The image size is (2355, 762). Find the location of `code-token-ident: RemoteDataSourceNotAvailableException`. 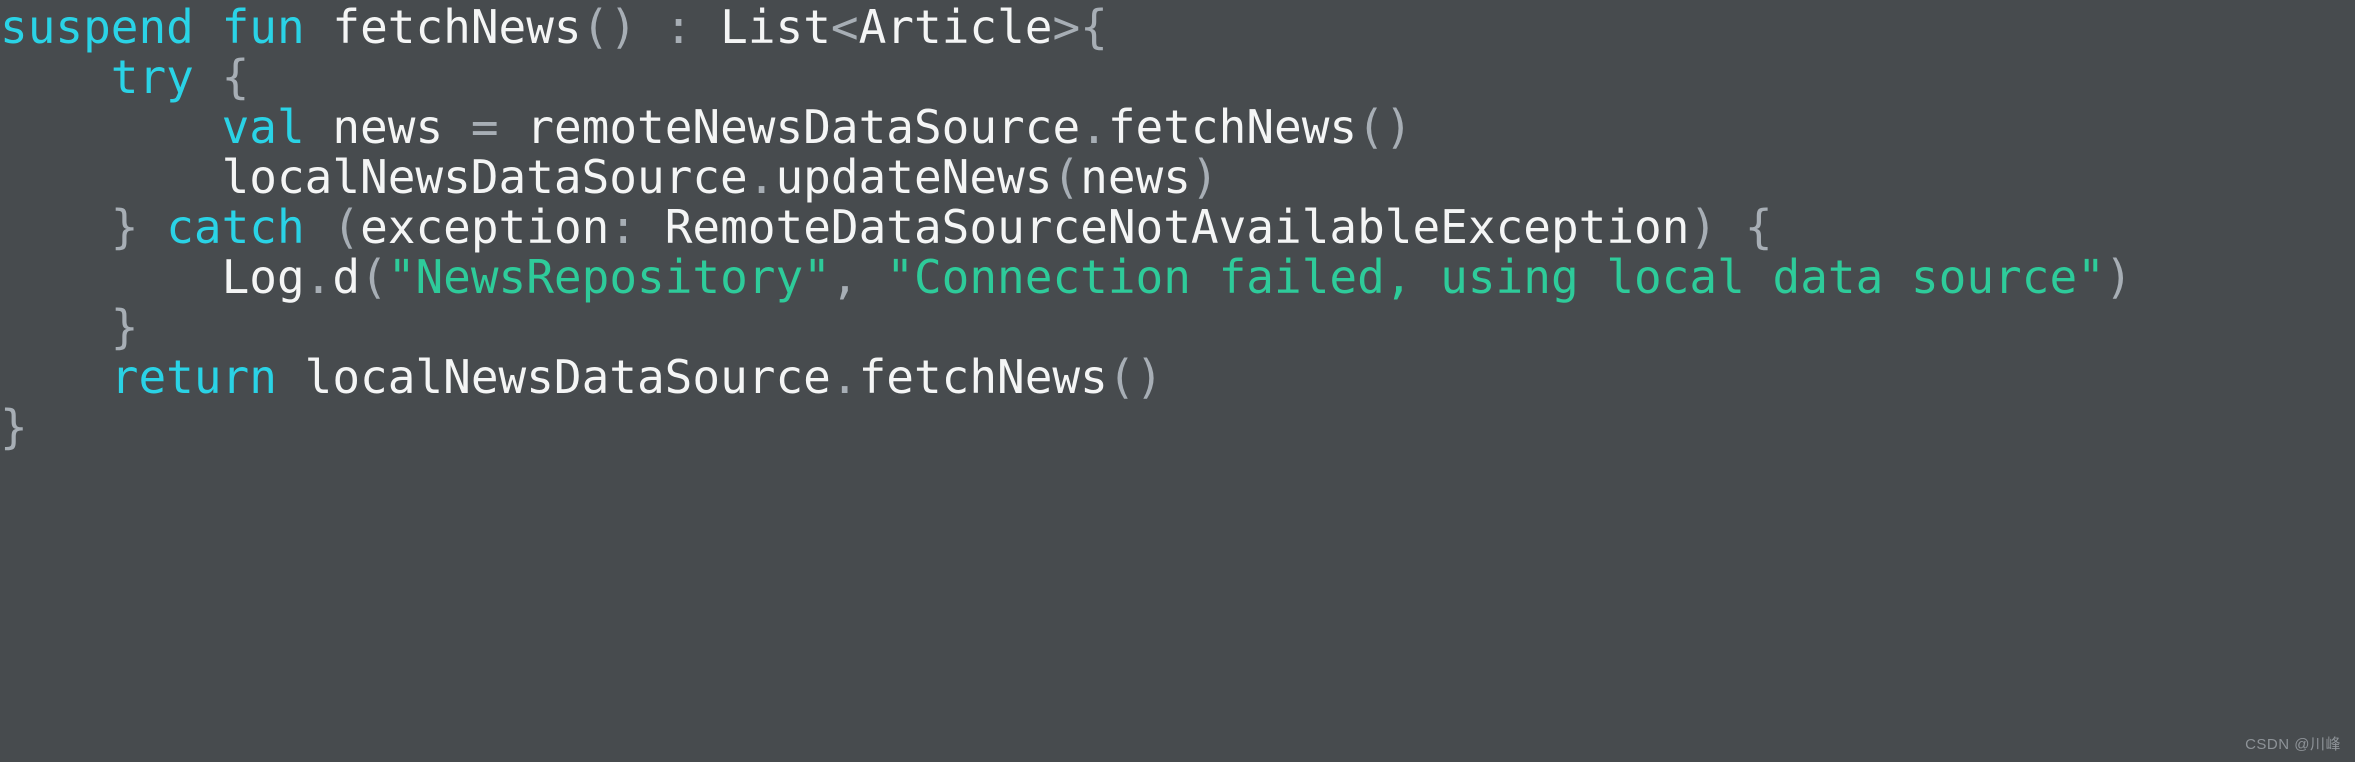

code-token-ident: RemoteDataSourceNotAvailableException is located at coordinates (1177, 227).